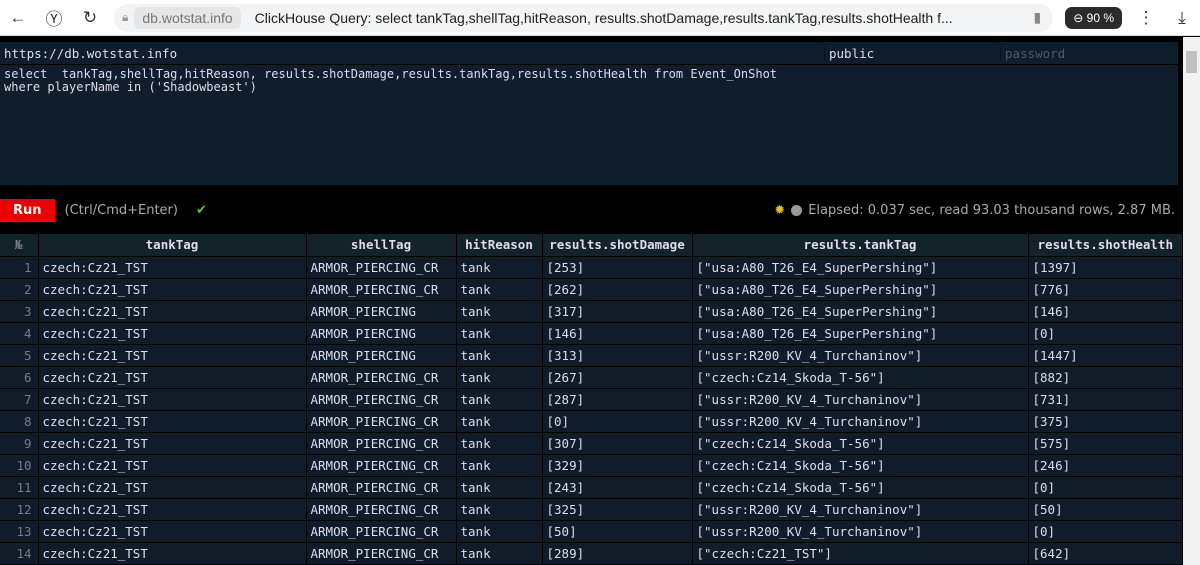  Describe the element at coordinates (617, 464) in the screenshot. I see `table-cell: [329]` at that location.